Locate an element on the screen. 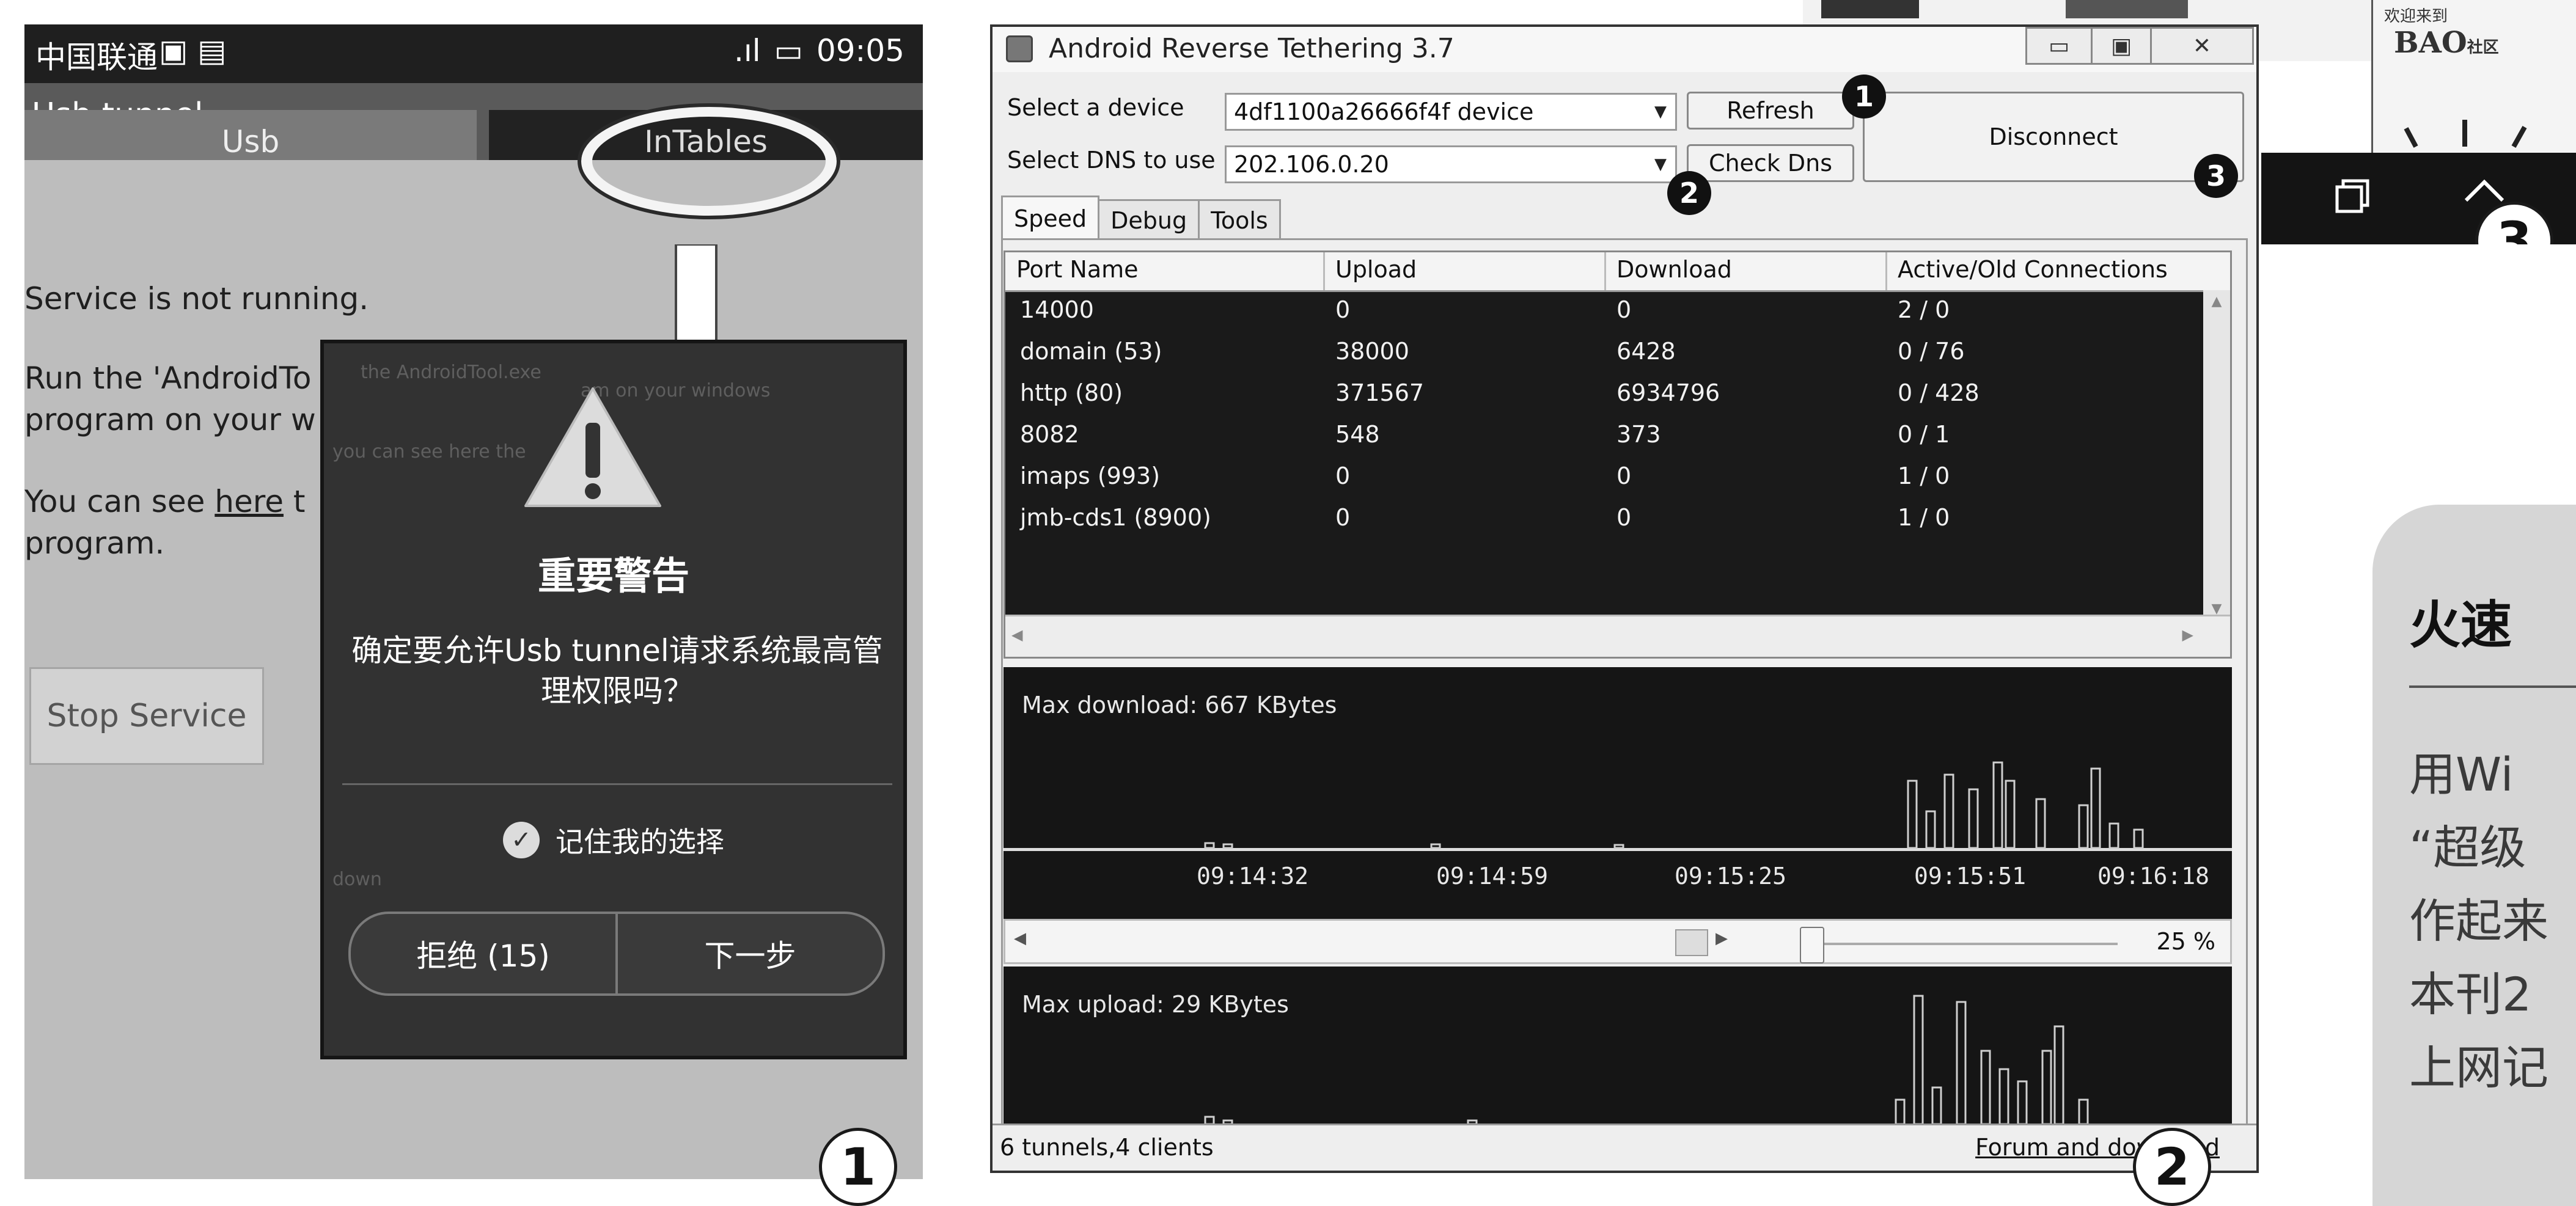 This screenshot has width=2576, height=1206. disconnect-button: Disconnect is located at coordinates (2053, 137).